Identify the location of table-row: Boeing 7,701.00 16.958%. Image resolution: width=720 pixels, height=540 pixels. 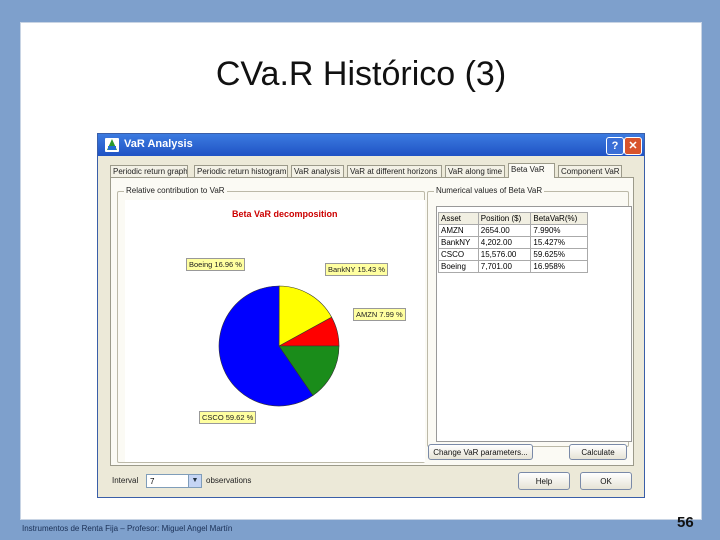
(513, 266).